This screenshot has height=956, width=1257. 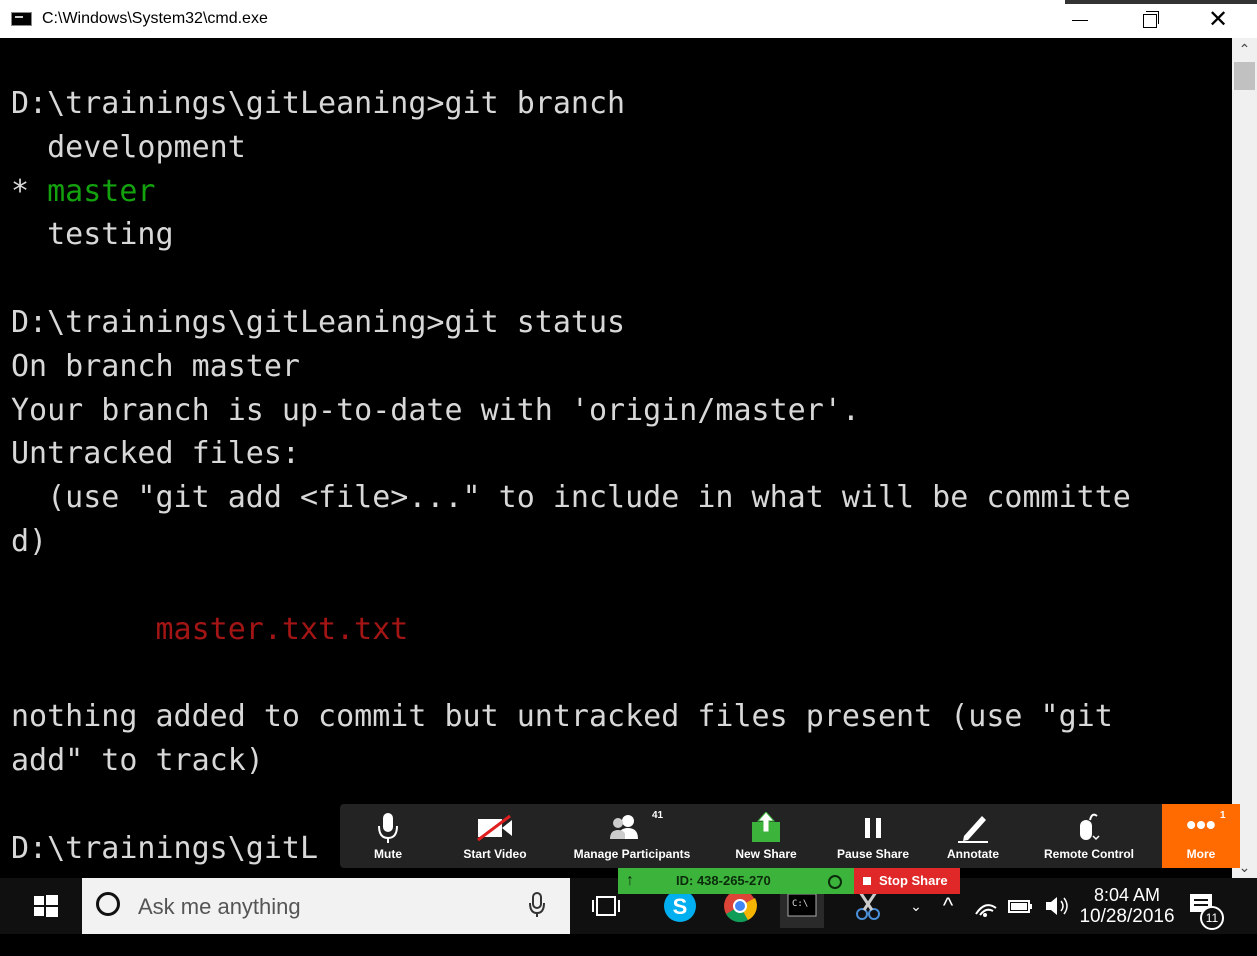 I want to click on start-video-label: Start Video, so click(x=495, y=854).